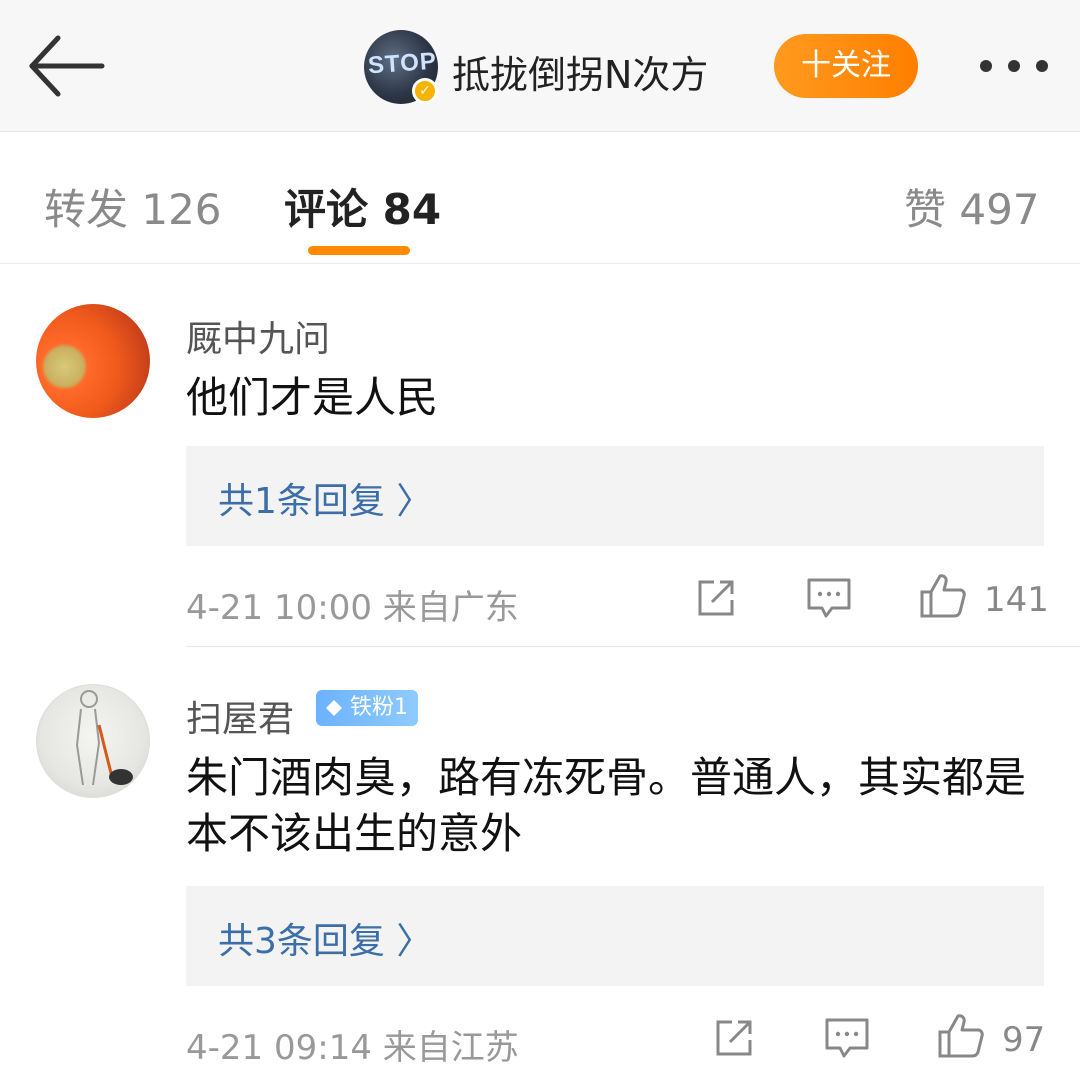 The height and width of the screenshot is (1086, 1080). What do you see at coordinates (615, 936) in the screenshot?
I see `view-replies-button: 共3条回复 〉` at bounding box center [615, 936].